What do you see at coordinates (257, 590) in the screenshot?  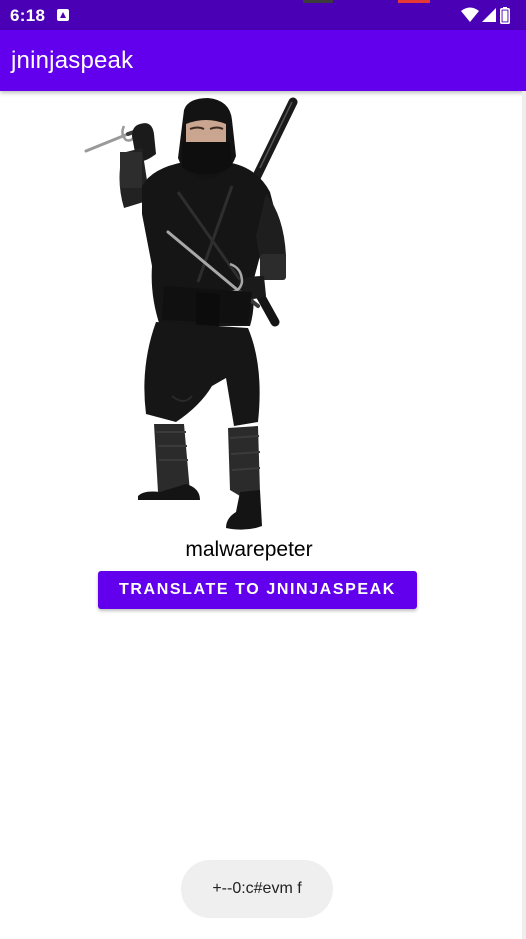 I see `translate-button: Translate to jninjaspeak` at bounding box center [257, 590].